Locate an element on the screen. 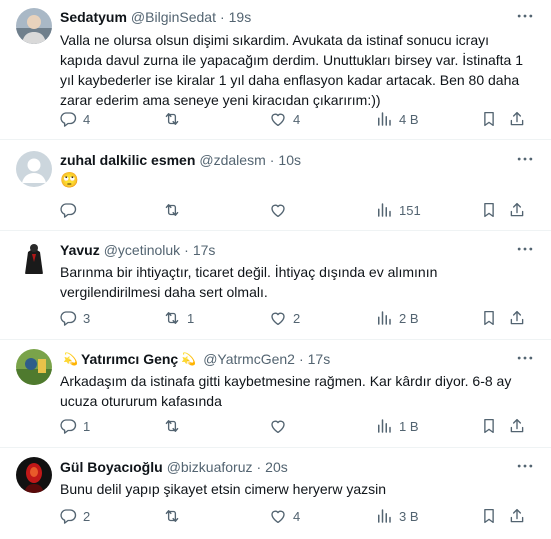  tweet-header: 💫 Yatırımcı Genç 💫 @YatrmcGen2 · 17s is located at coordinates (285, 359).